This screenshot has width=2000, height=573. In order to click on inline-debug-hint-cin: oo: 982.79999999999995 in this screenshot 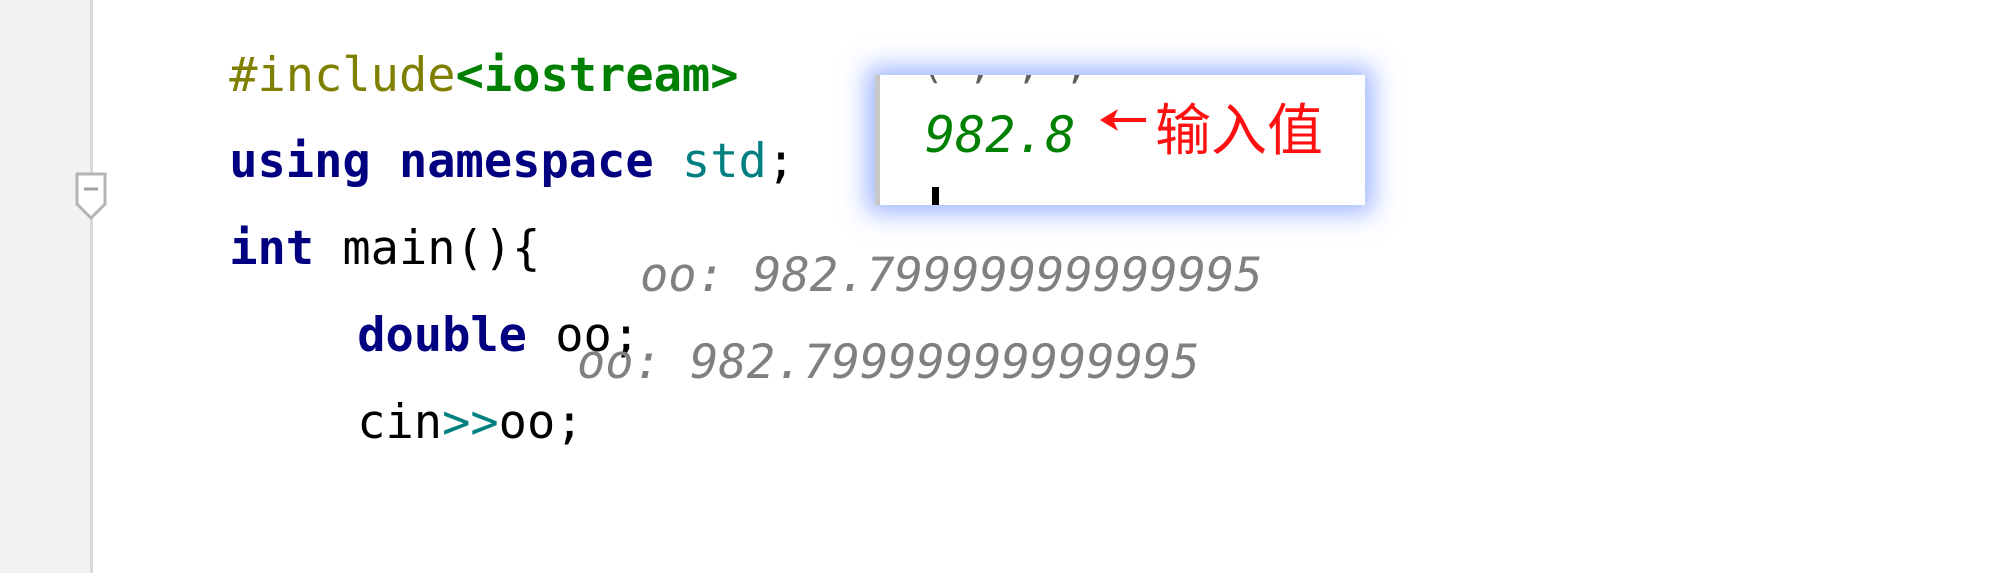, I will do `click(888, 362)`.